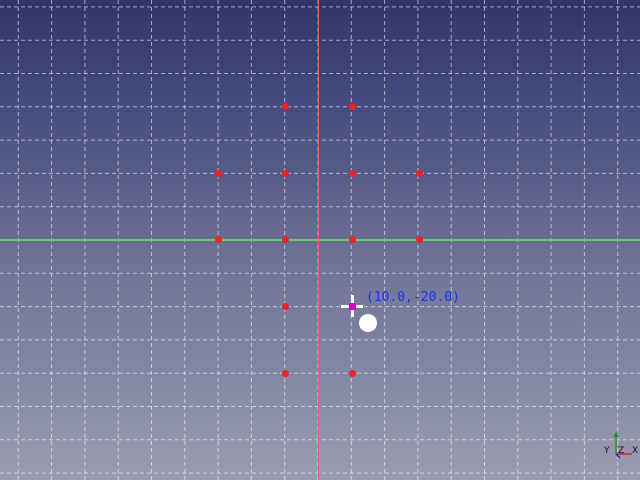 The image size is (640, 480). I want to click on cursor-coordinate-label: (10.0,-20.0), so click(413, 297).